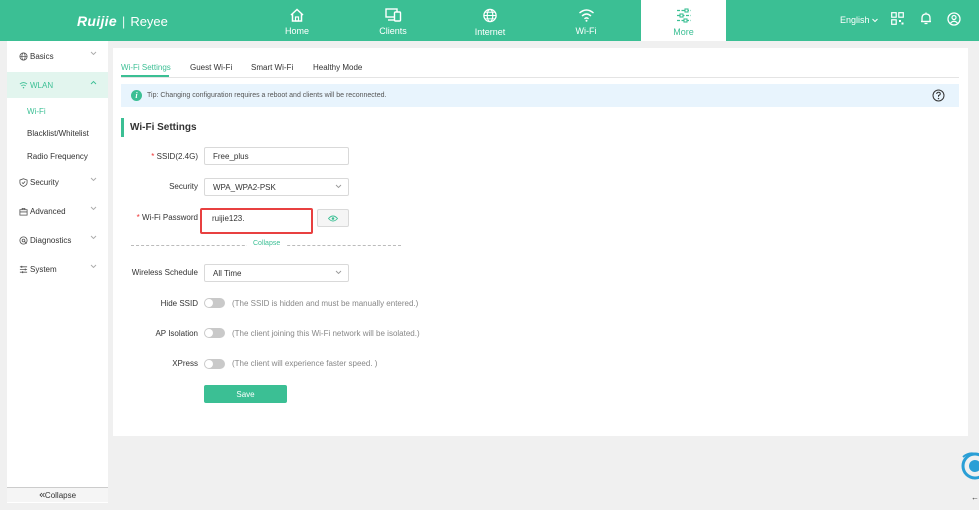  I want to click on show-password-button, so click(333, 218).